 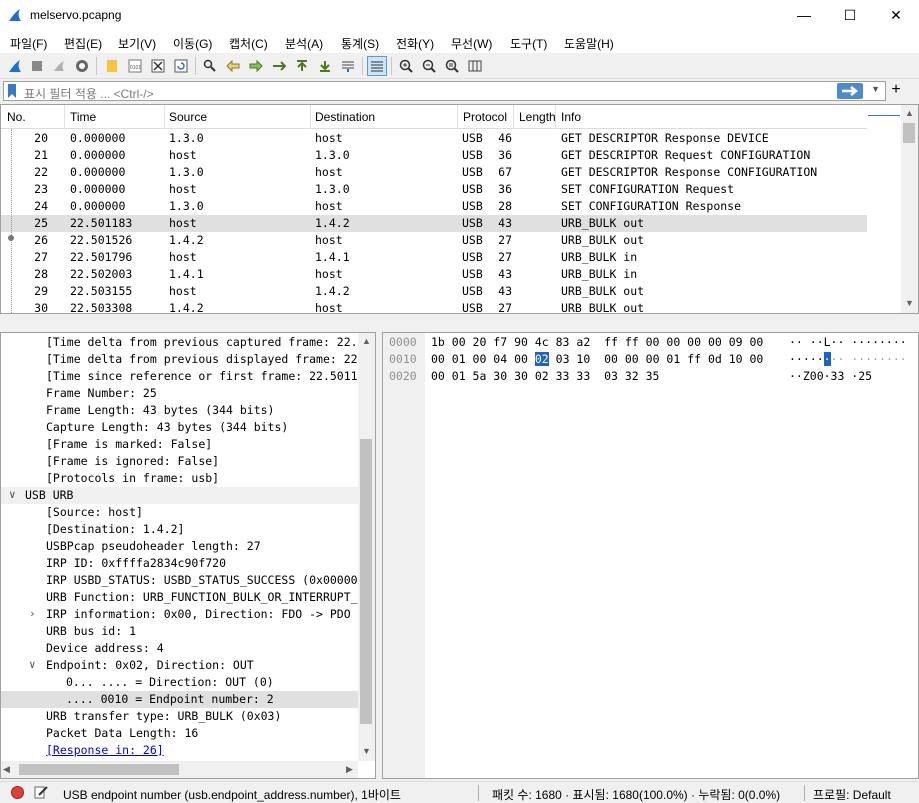 I want to click on packet-row: 28 22.502003 1.4.1 host USB 43 URB_BULK in, so click(x=434, y=274).